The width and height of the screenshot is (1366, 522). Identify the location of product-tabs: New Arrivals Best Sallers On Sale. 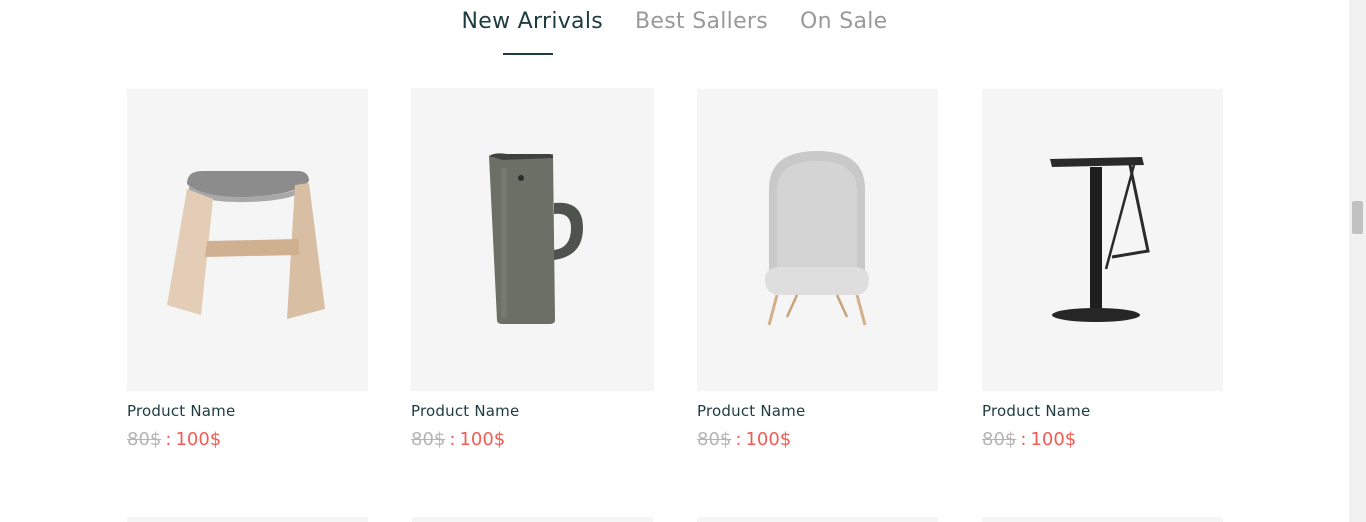
(674, 22).